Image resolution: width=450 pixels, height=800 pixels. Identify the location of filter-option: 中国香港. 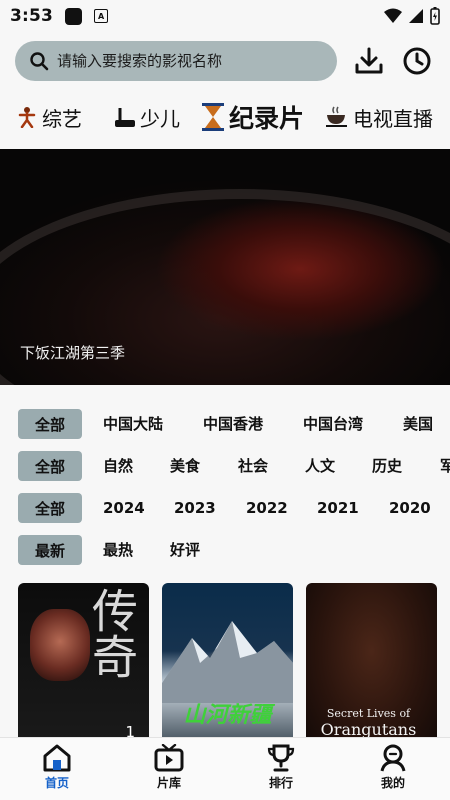
(233, 424).